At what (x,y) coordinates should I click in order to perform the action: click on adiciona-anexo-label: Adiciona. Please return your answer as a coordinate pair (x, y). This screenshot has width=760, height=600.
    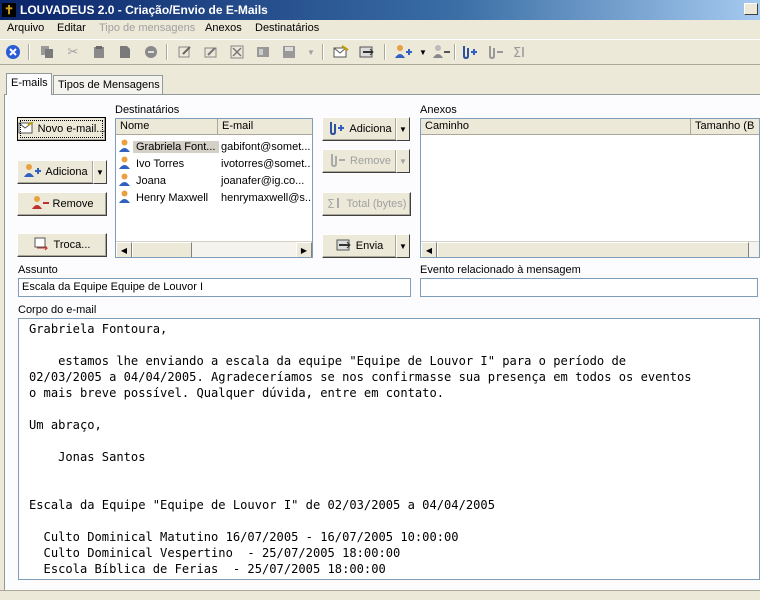
    Looking at the image, I should click on (370, 129).